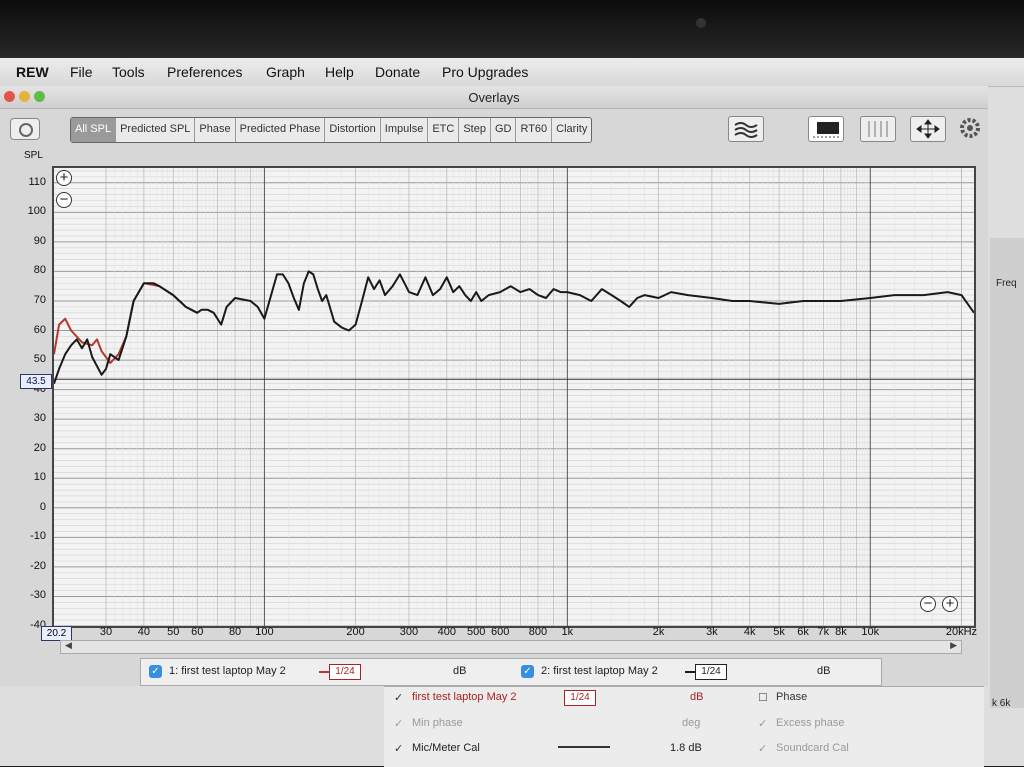 Image resolution: width=1024 pixels, height=767 pixels. Describe the element at coordinates (953, 645) in the screenshot. I see `scroll-right-icon: ▶` at that location.